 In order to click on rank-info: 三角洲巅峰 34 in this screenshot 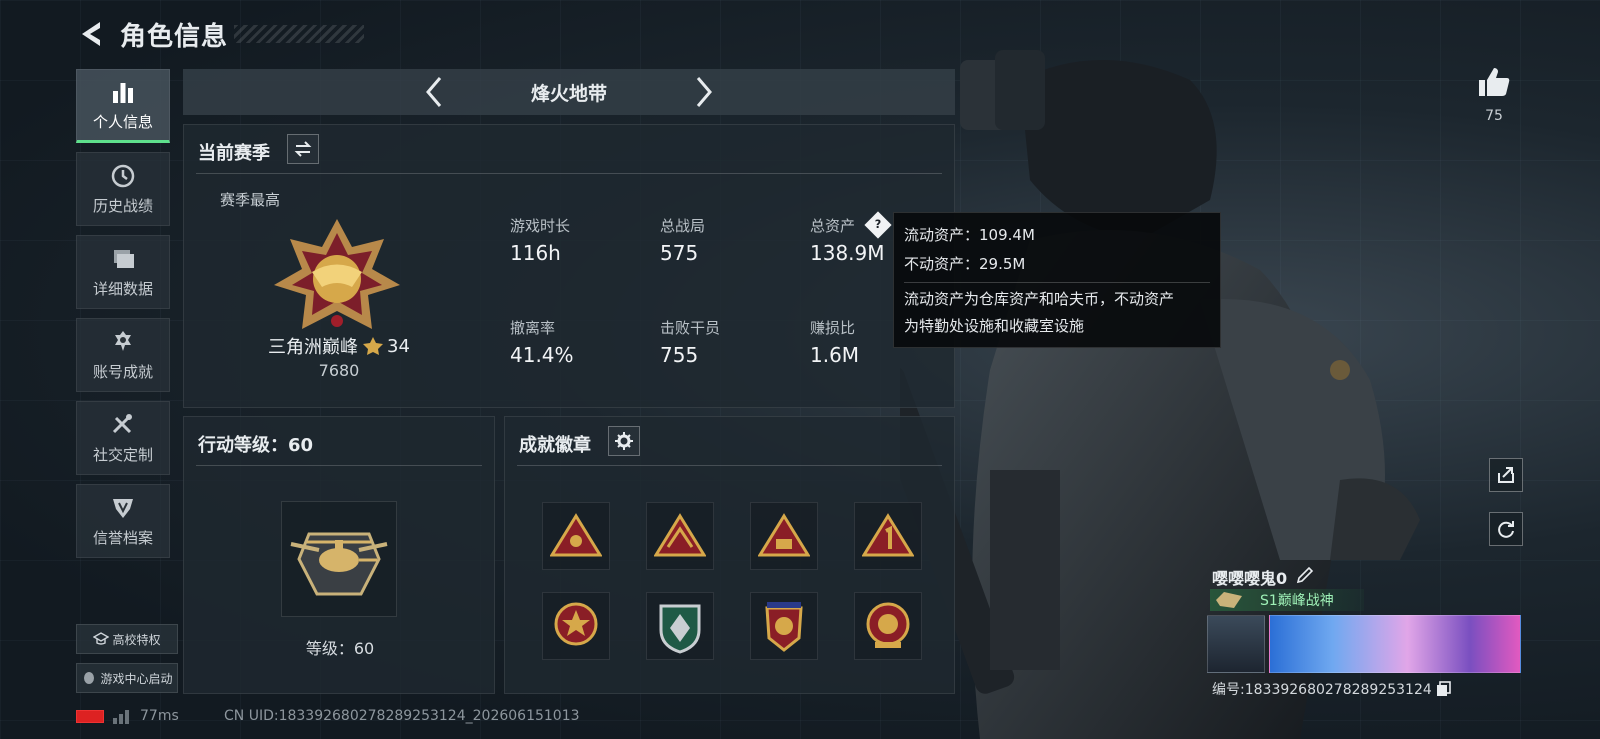, I will do `click(339, 346)`.